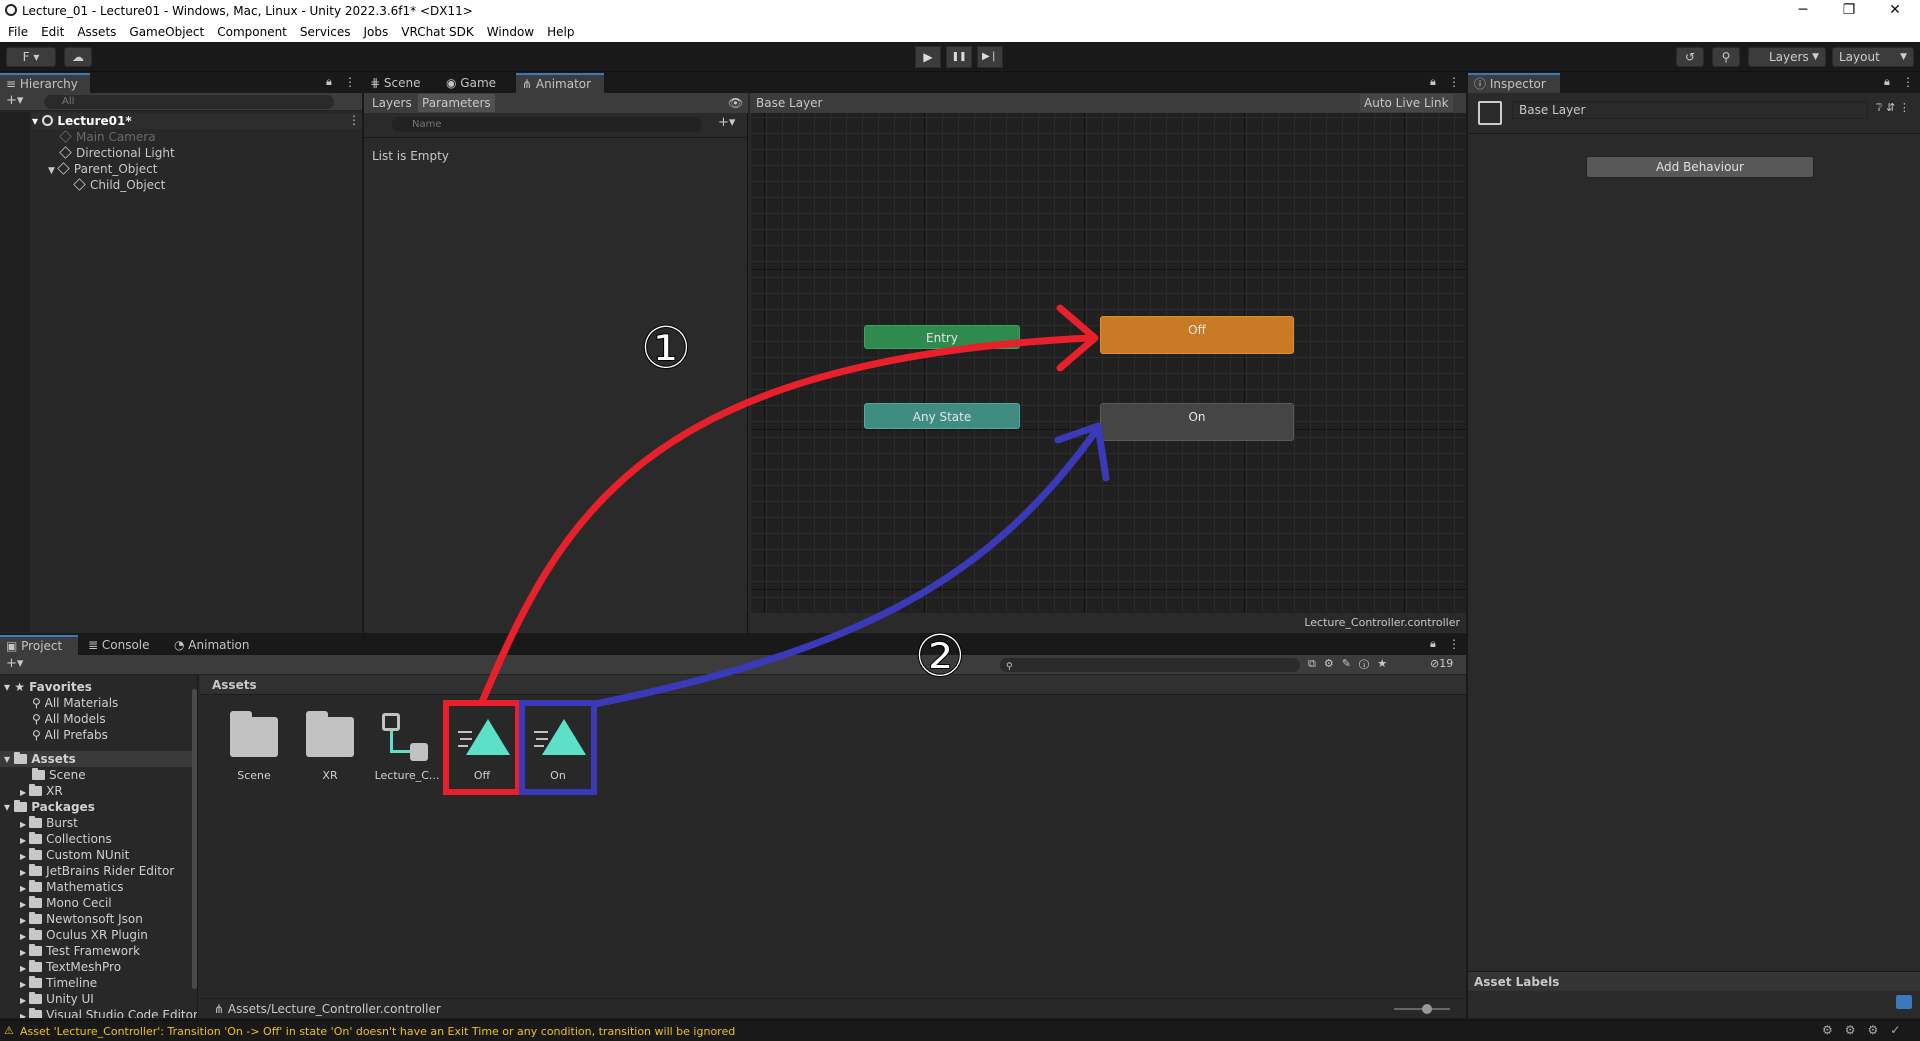  What do you see at coordinates (846, 566) in the screenshot?
I see `blue-arrow` at bounding box center [846, 566].